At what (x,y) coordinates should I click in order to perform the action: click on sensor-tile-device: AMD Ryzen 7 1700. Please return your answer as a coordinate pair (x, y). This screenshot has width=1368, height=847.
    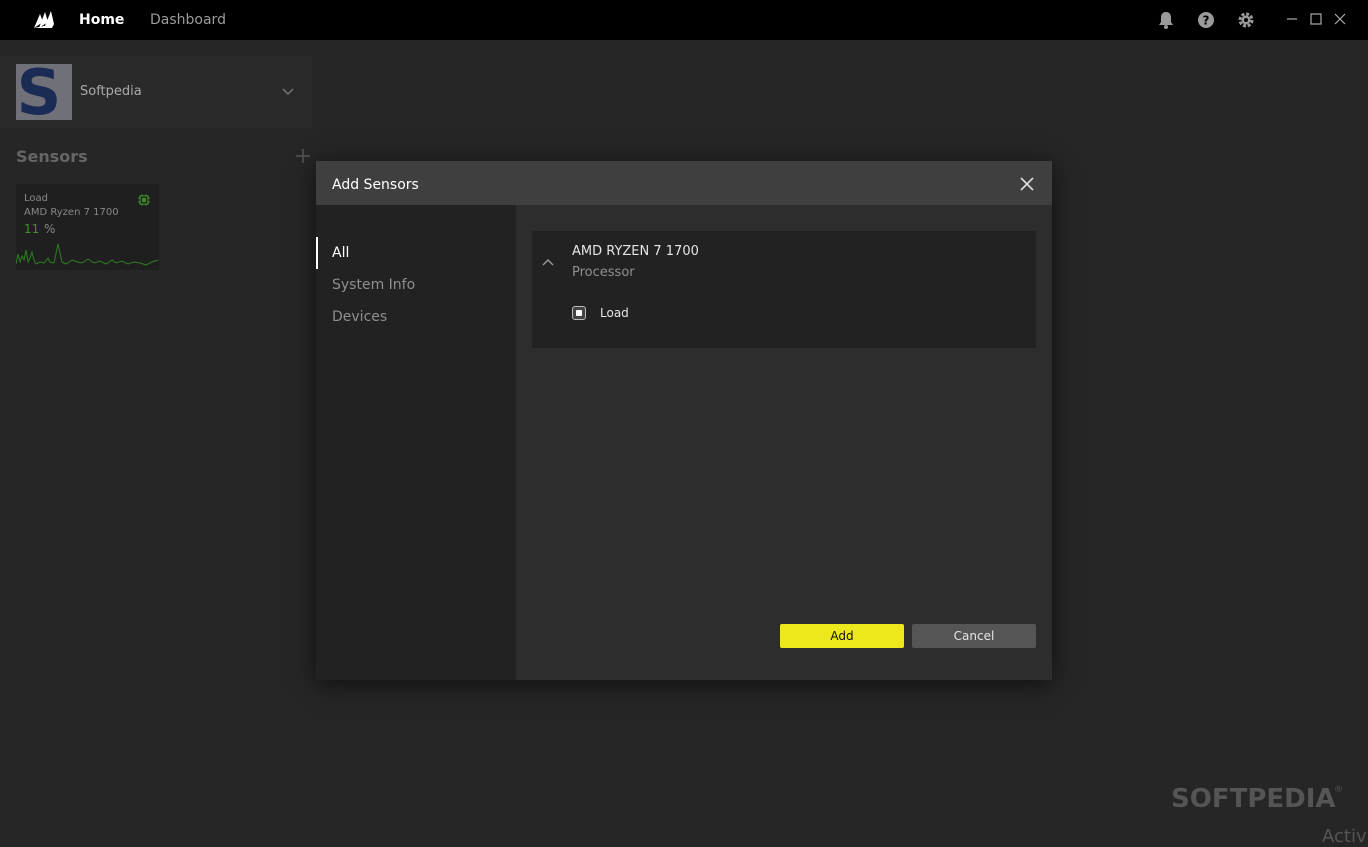
    Looking at the image, I should click on (71, 212).